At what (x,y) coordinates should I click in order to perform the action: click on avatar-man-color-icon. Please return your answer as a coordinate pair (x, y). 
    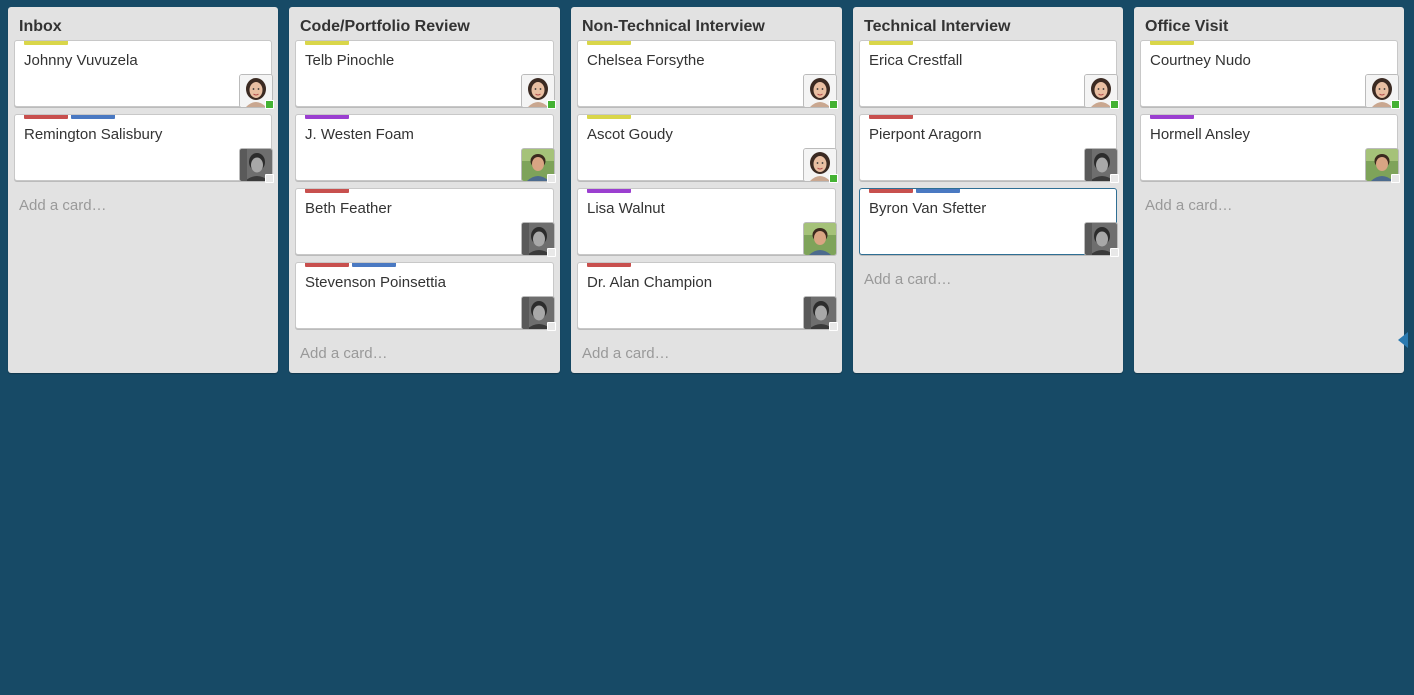
    Looking at the image, I should click on (820, 239).